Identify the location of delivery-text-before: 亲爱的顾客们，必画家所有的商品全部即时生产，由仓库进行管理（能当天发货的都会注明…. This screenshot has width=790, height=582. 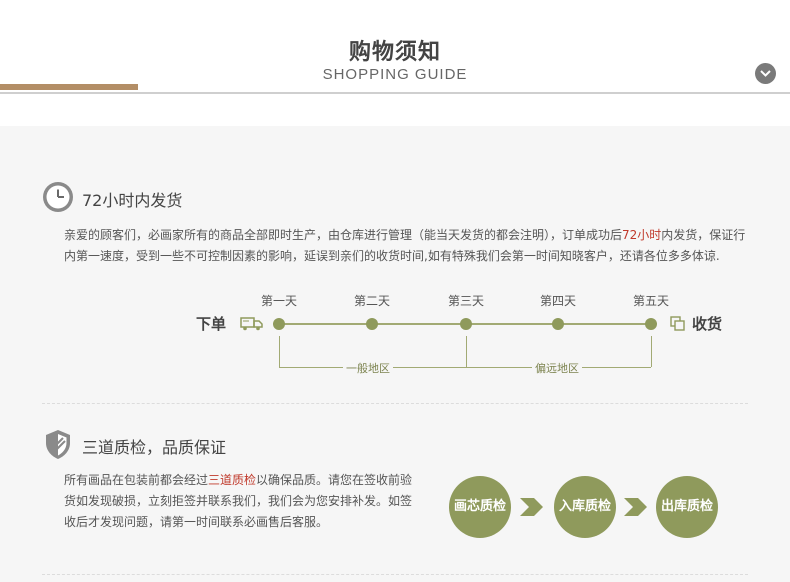
(343, 235).